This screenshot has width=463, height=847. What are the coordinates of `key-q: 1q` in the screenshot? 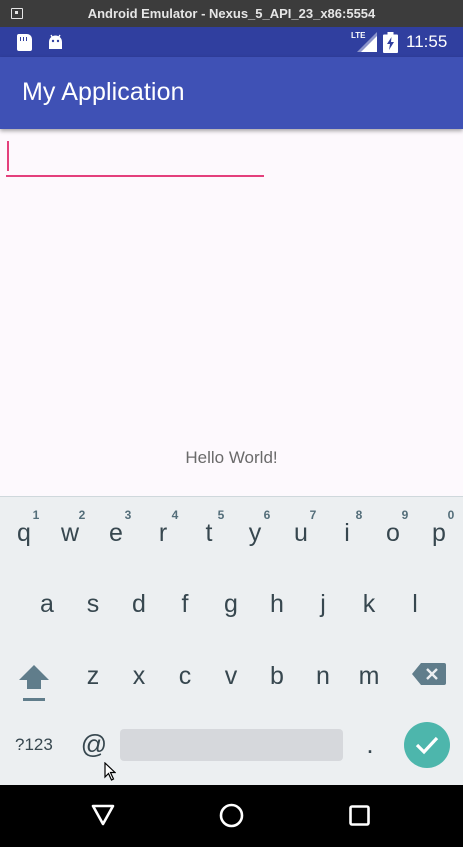 It's located at (24, 527).